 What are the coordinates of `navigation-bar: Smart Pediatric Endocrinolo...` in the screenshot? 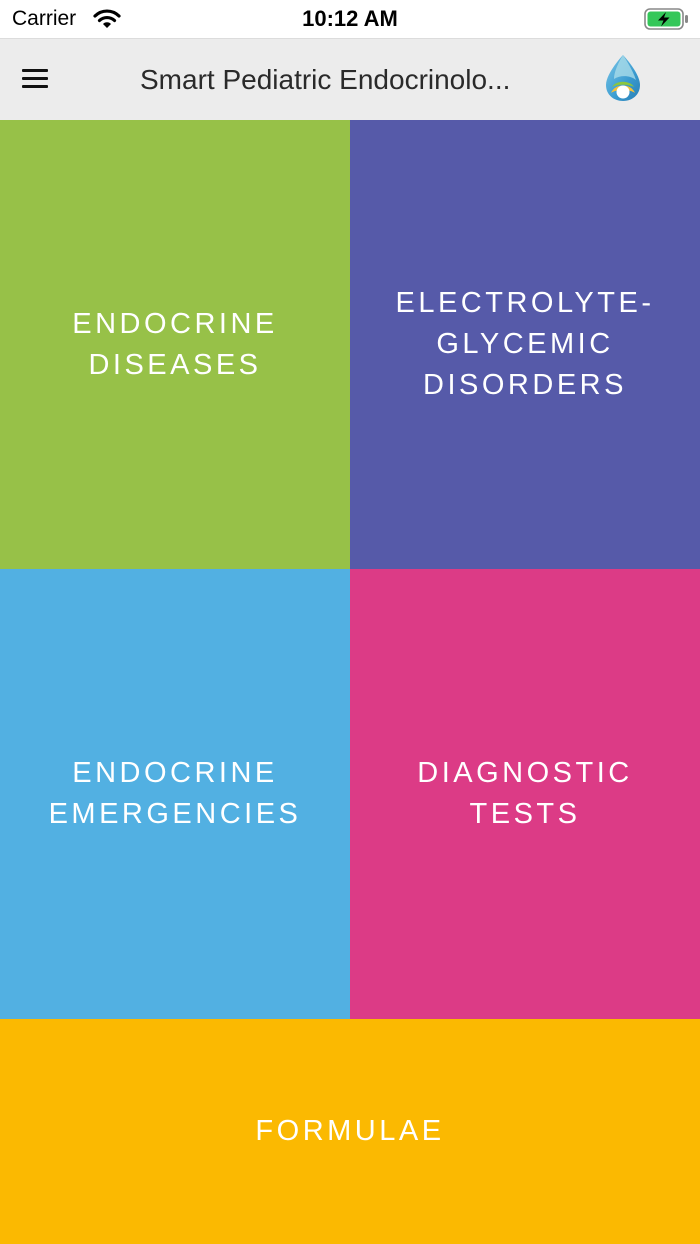 It's located at (350, 79).